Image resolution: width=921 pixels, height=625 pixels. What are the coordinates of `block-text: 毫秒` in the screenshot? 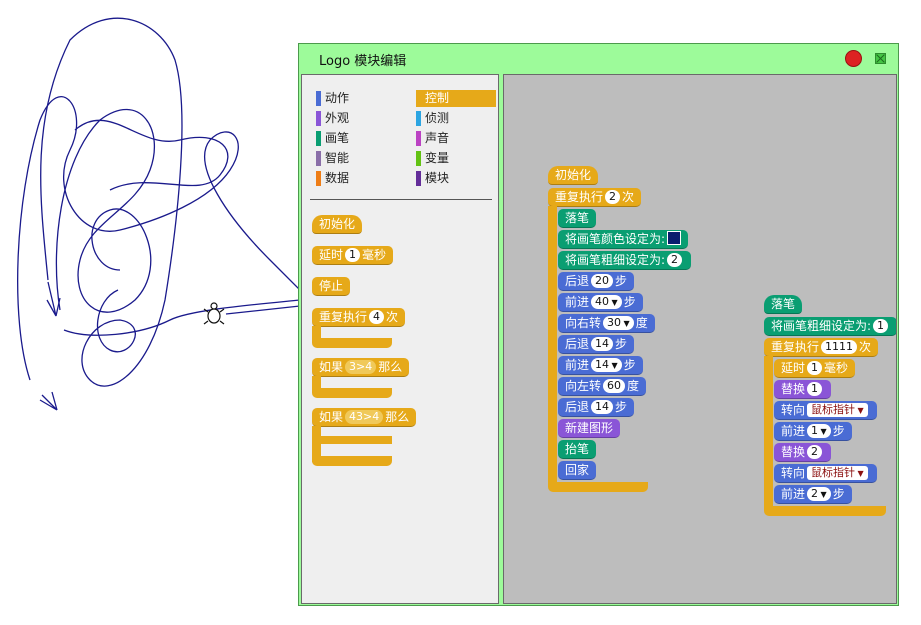 It's located at (374, 255).